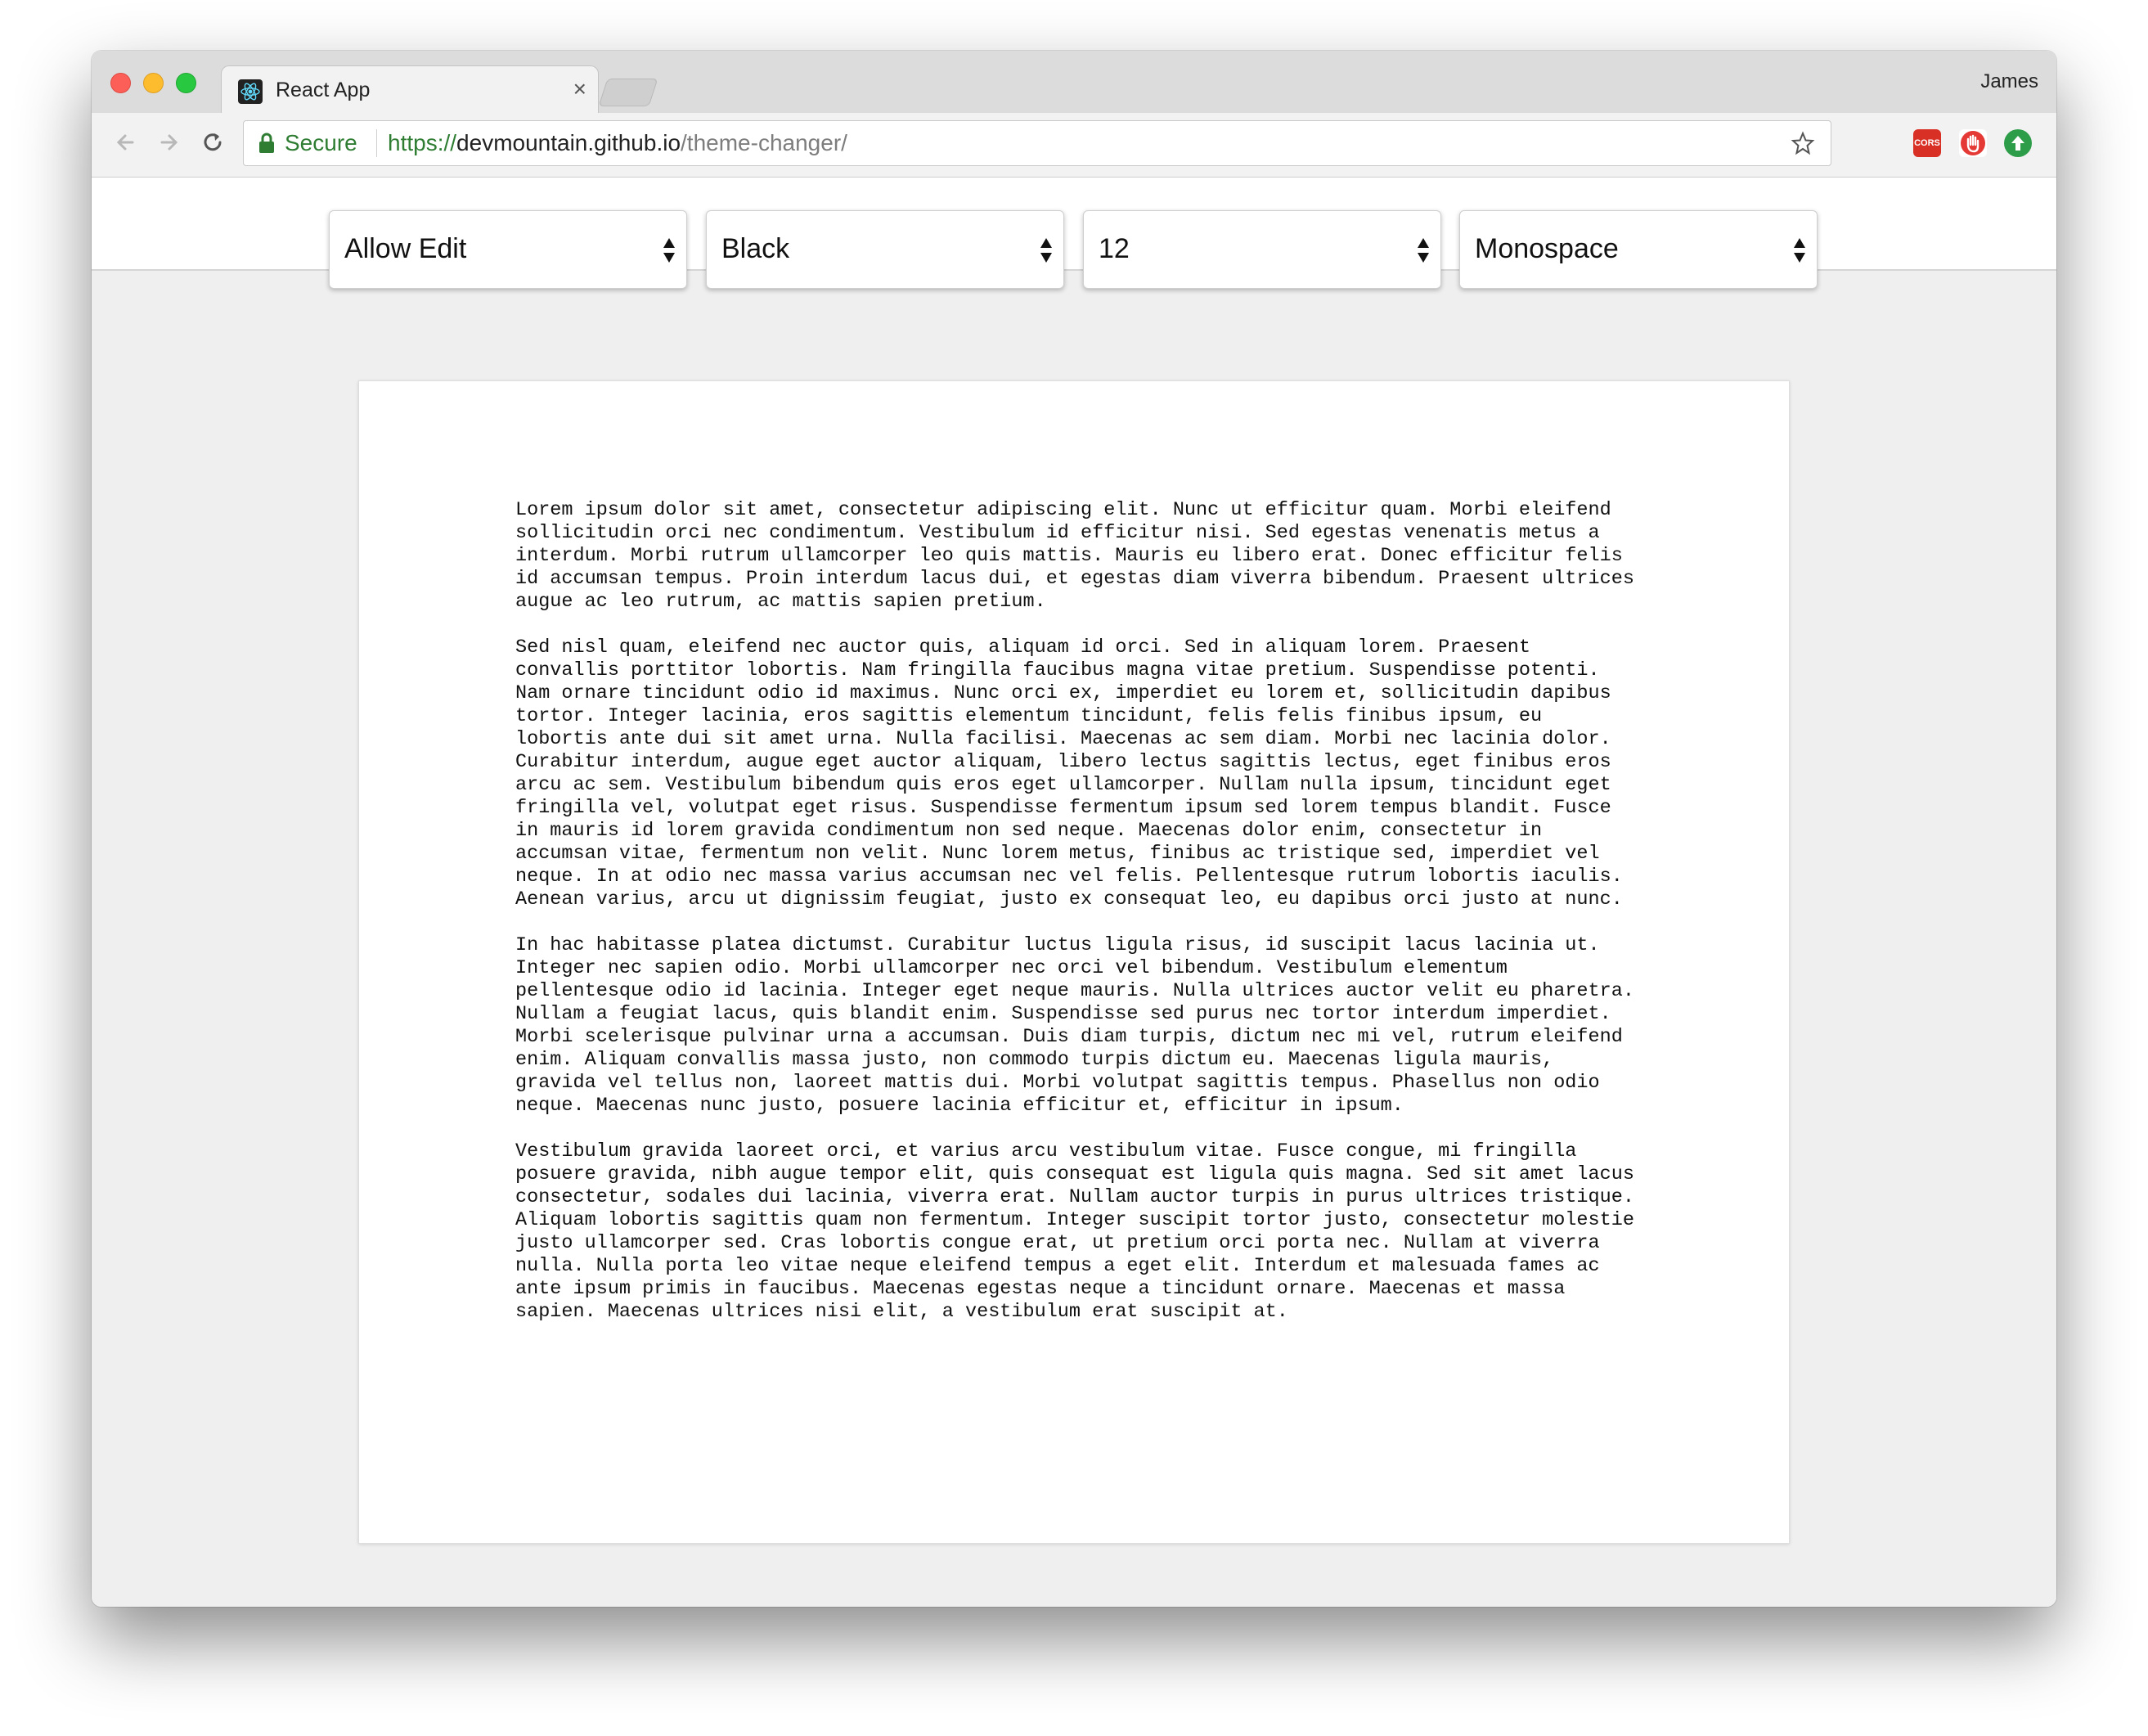  What do you see at coordinates (568, 142) in the screenshot?
I see `url-host: devmountain.github.io` at bounding box center [568, 142].